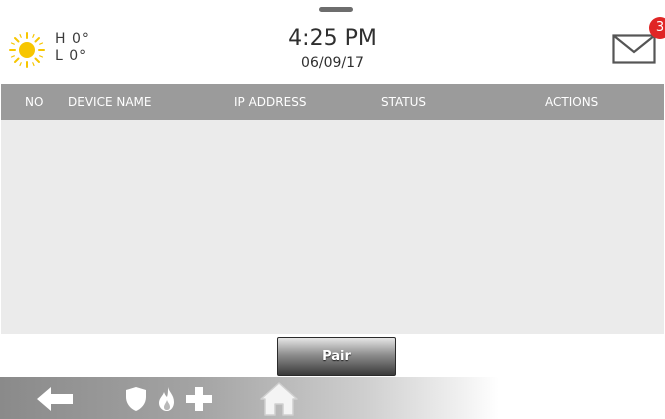 The height and width of the screenshot is (419, 665). I want to click on message-count-badge: 3, so click(657, 28).